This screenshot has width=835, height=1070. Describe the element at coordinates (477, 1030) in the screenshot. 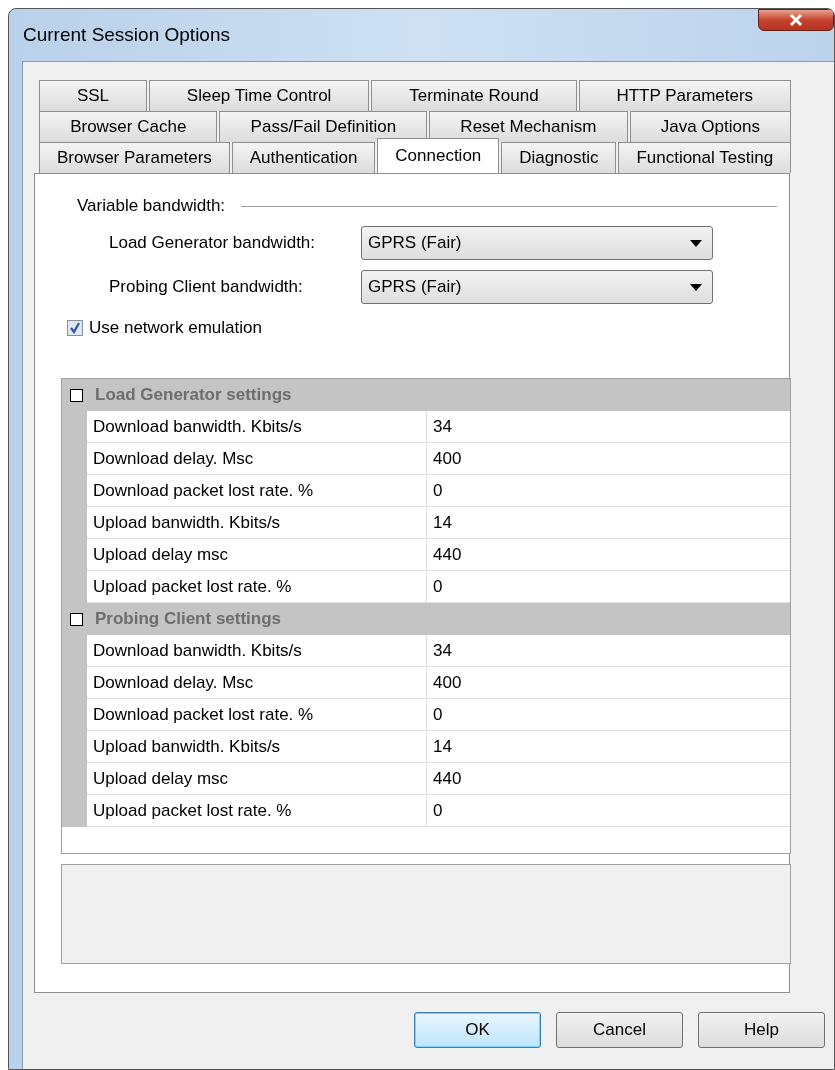

I see `dialog-button: OK` at that location.